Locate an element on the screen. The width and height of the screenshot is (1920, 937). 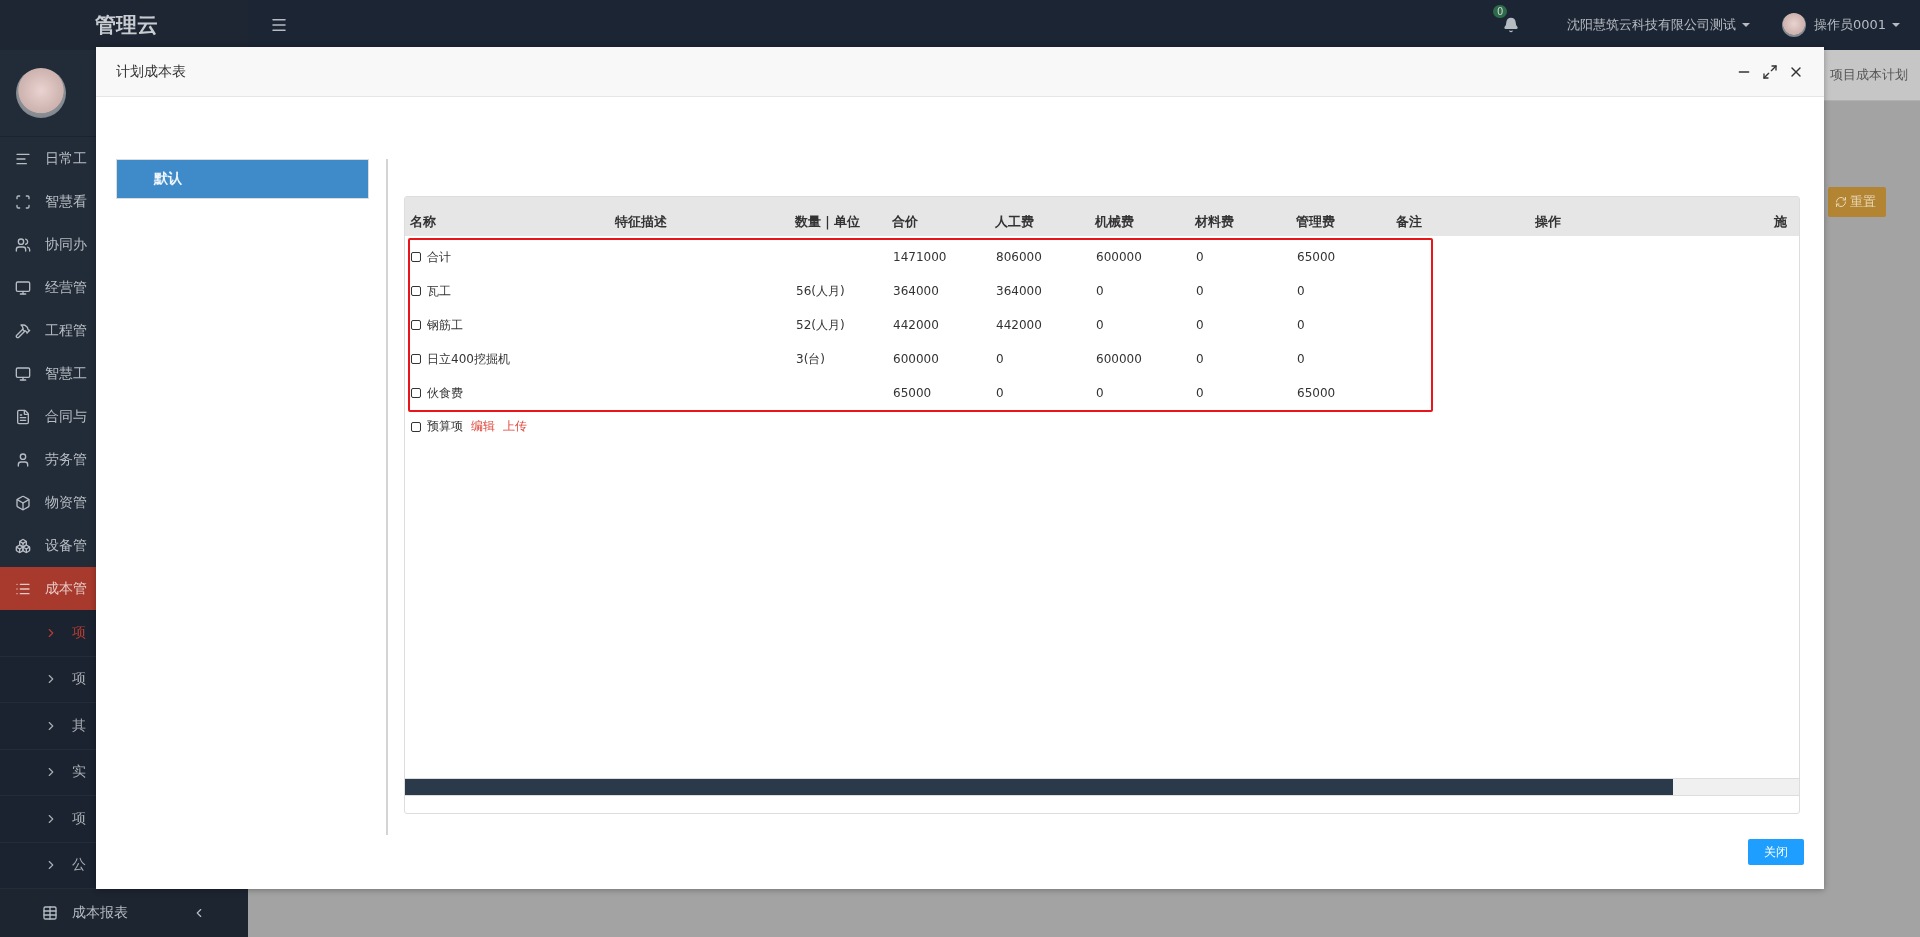
column-header: 材料费 is located at coordinates (1215, 222).